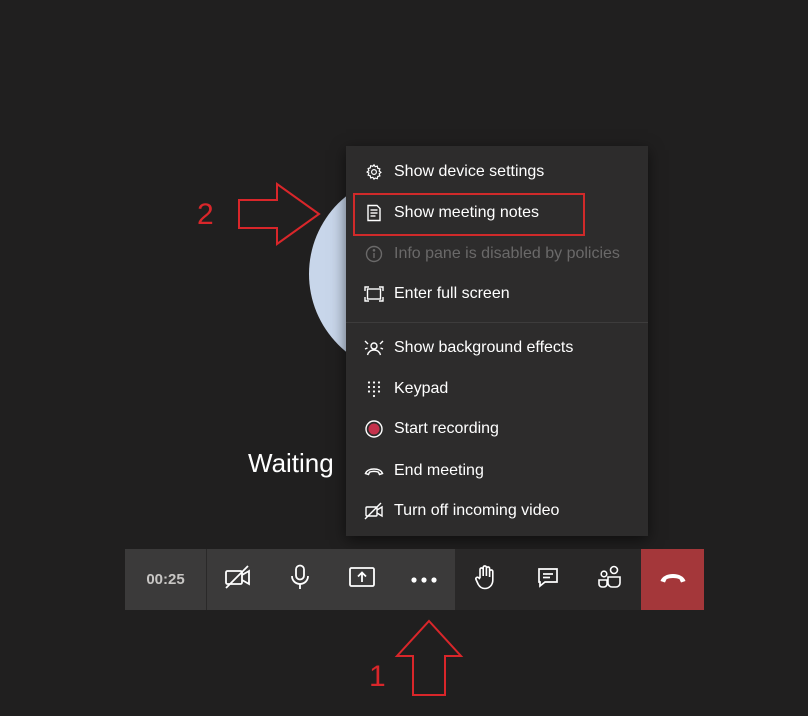  What do you see at coordinates (374, 511) in the screenshot?
I see `video-off-icon` at bounding box center [374, 511].